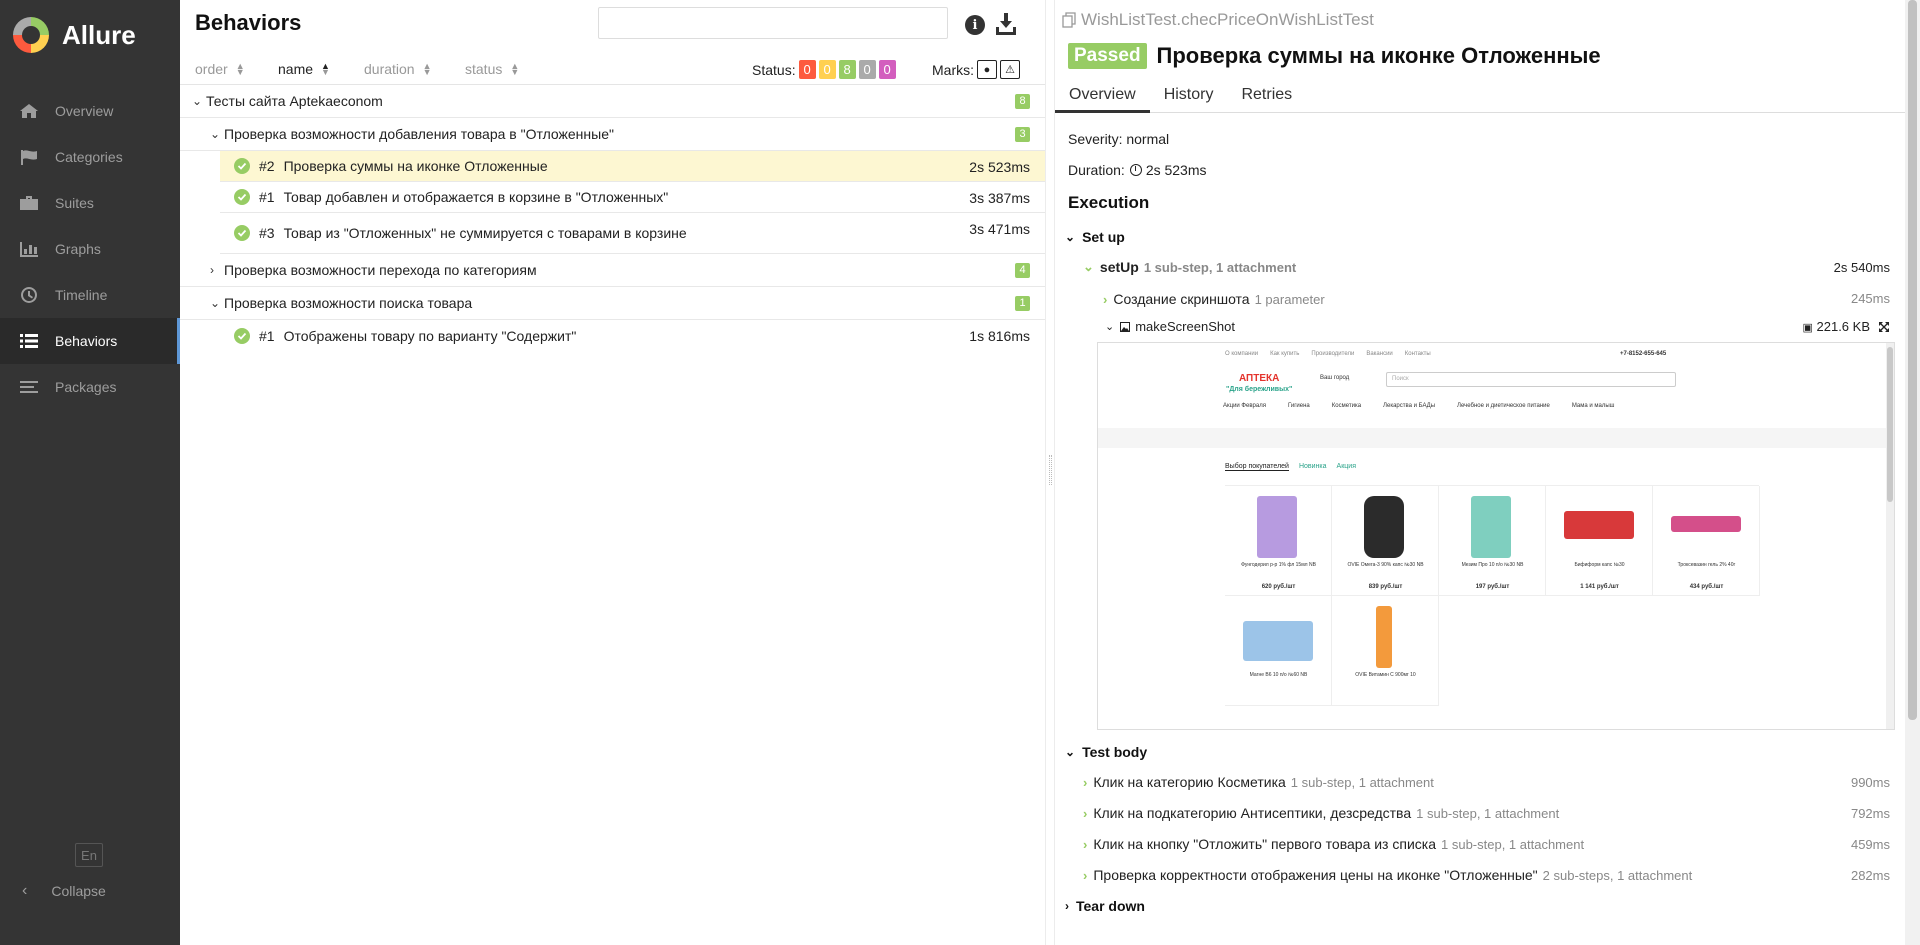 The width and height of the screenshot is (1920, 945). What do you see at coordinates (1257, 467) in the screenshot?
I see `shot-tab: Выбор покупателей` at bounding box center [1257, 467].